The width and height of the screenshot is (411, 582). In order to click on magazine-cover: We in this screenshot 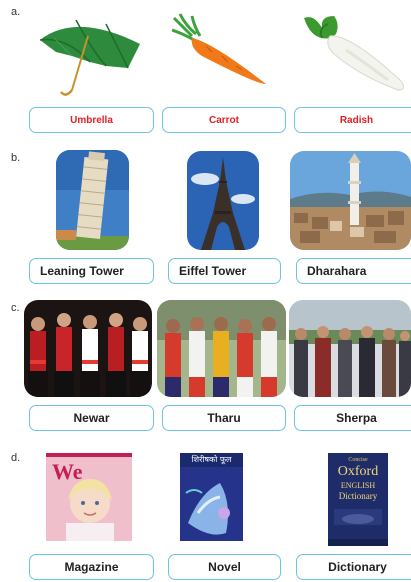, I will do `click(89, 497)`.